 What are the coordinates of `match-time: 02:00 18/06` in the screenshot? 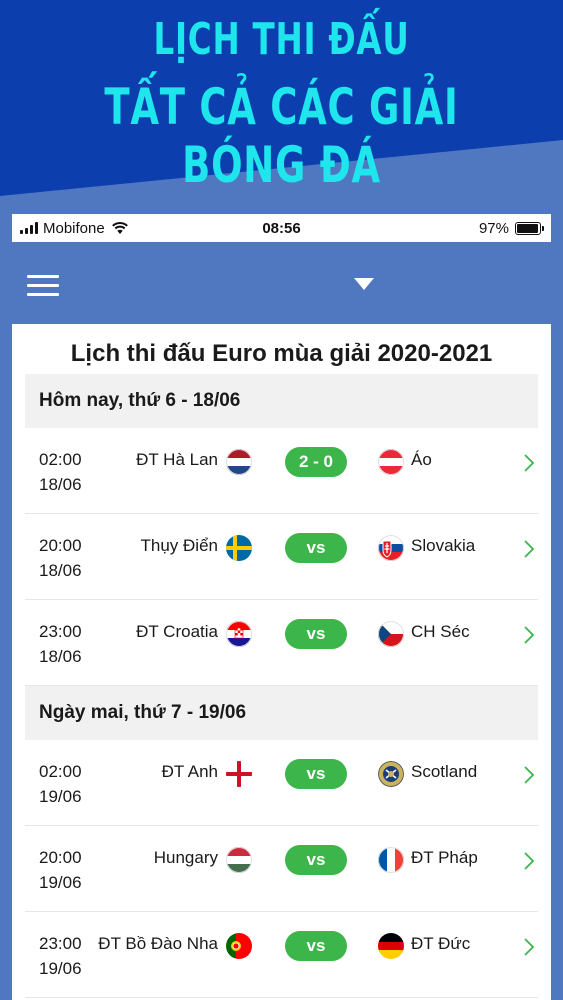 It's located at (60, 472).